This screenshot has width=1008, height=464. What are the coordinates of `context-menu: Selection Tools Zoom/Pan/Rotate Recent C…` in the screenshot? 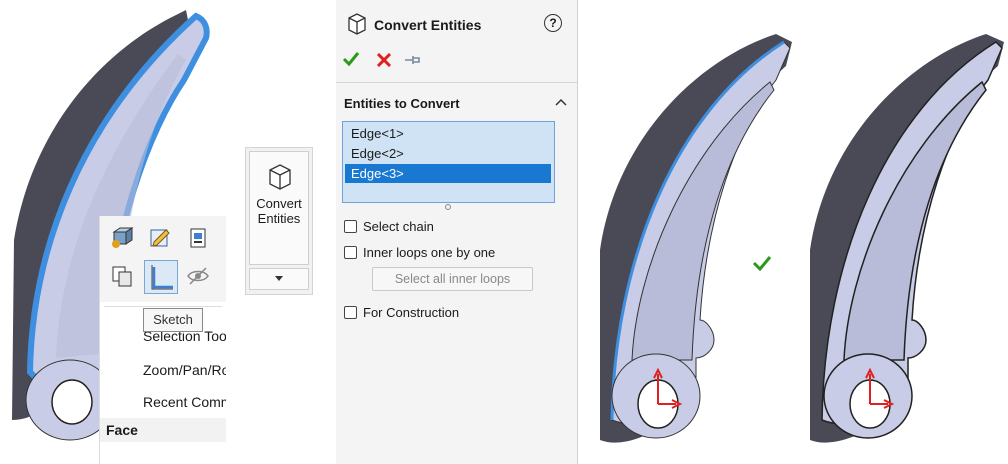 It's located at (163, 340).